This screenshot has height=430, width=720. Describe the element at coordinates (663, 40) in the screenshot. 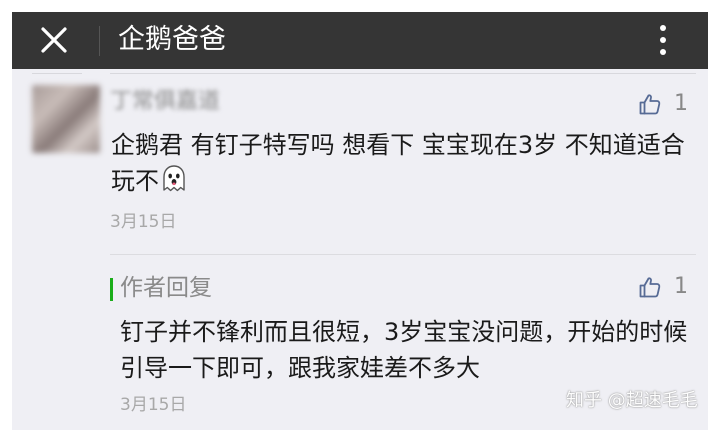

I see `more-button` at that location.